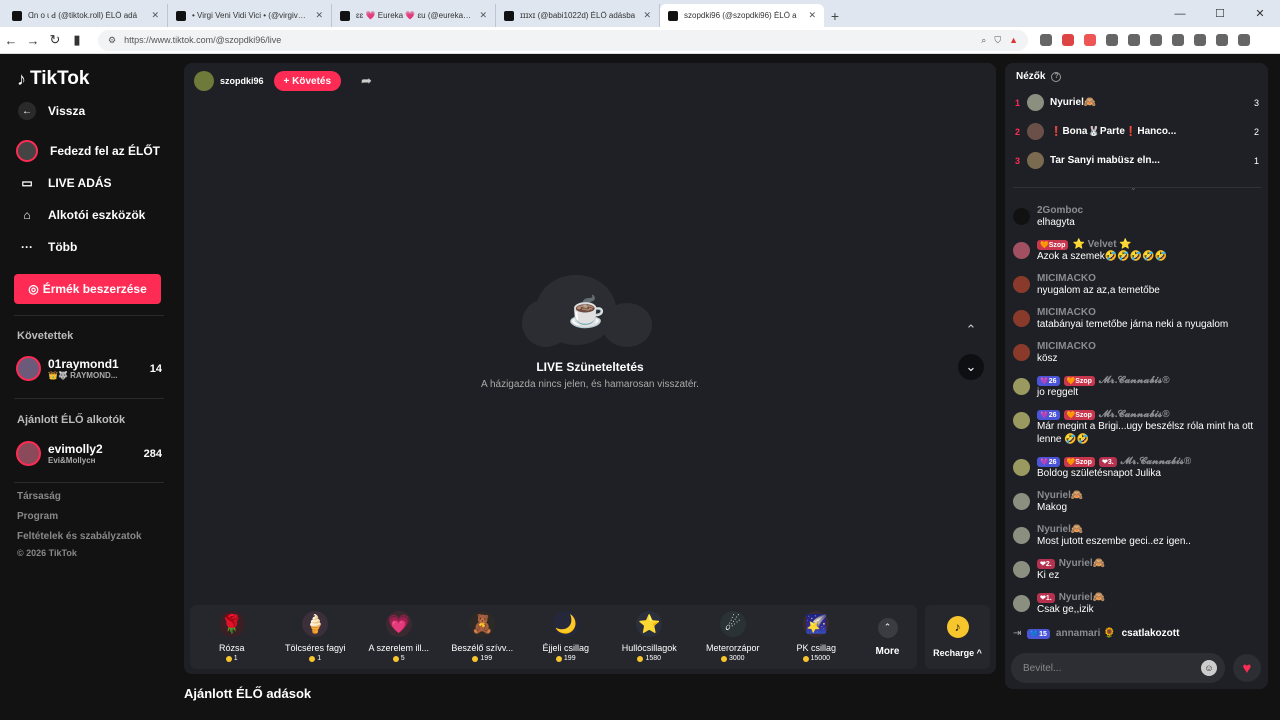 Image resolution: width=1280 pixels, height=720 pixels. Describe the element at coordinates (307, 81) in the screenshot. I see `follow-button: + Követés` at that location.